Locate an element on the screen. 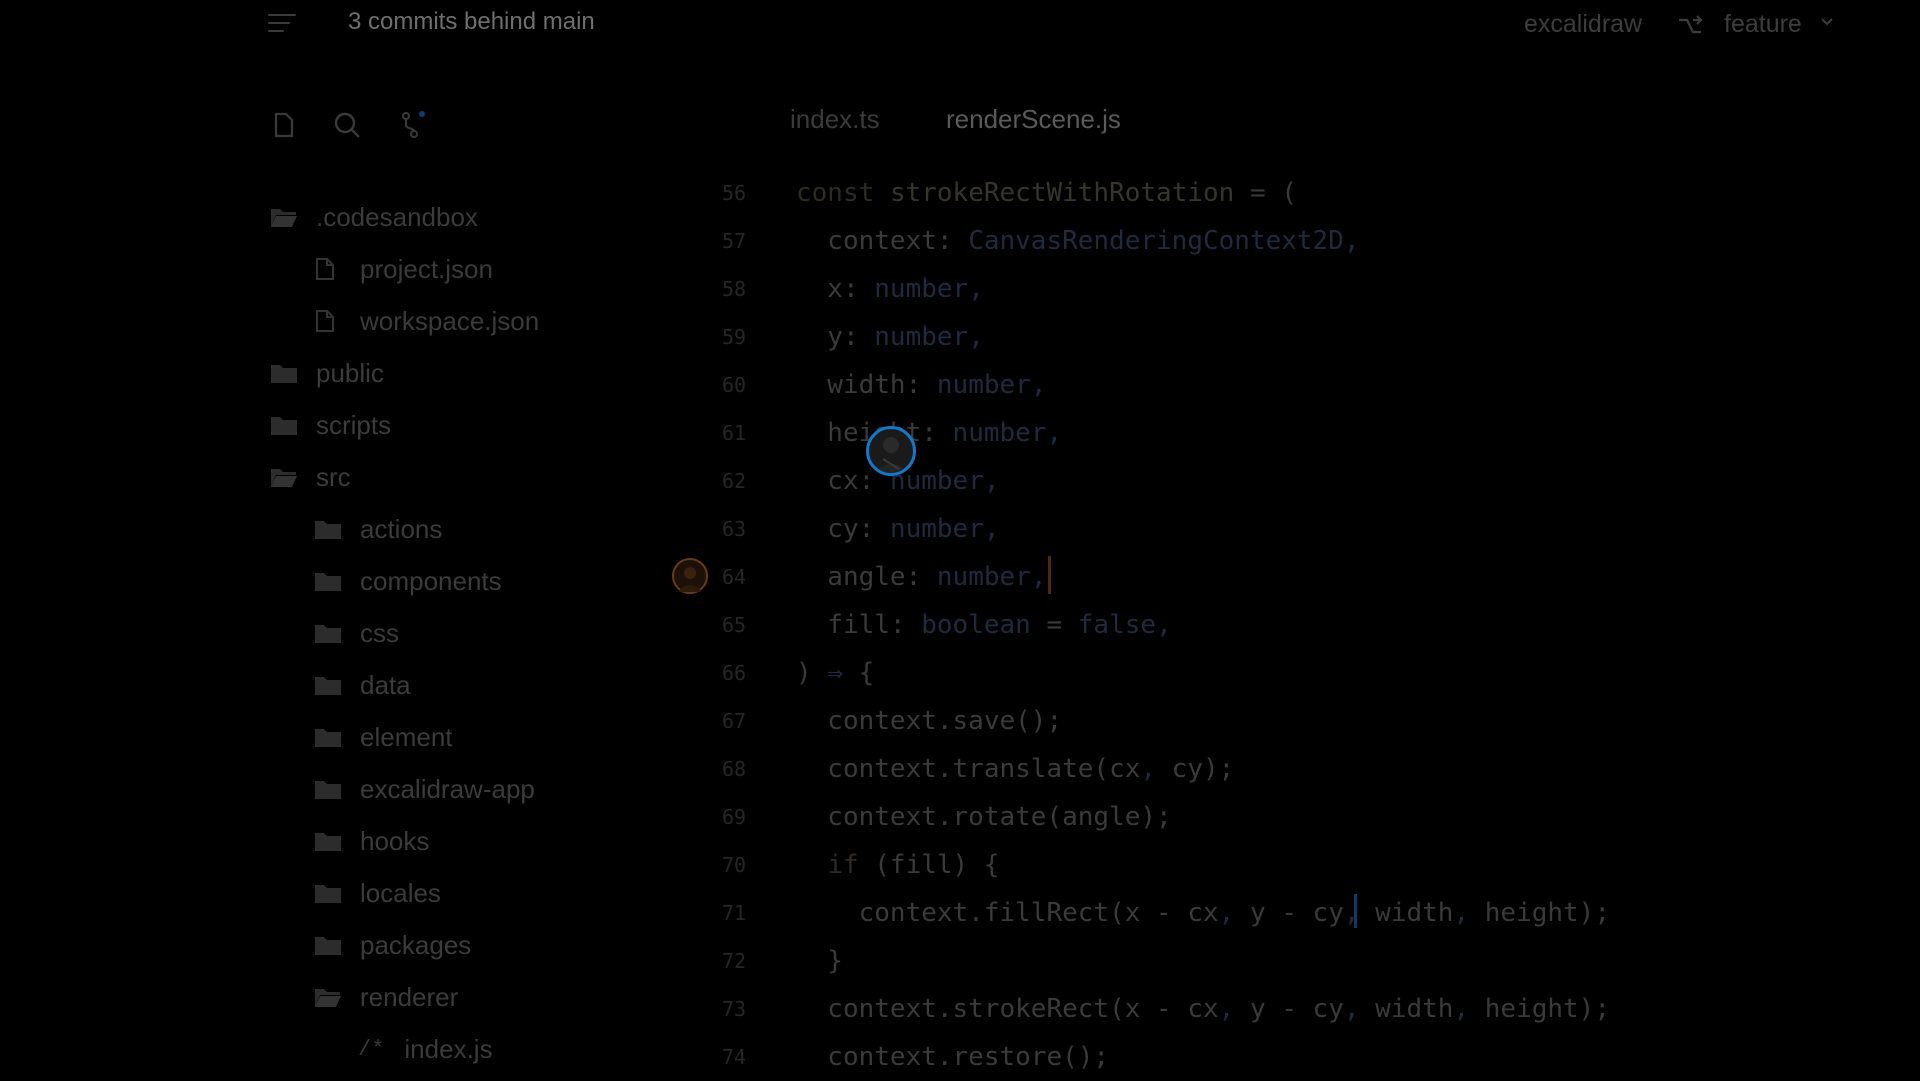 This screenshot has width=1920, height=1081. search-icon is located at coordinates (347, 125).